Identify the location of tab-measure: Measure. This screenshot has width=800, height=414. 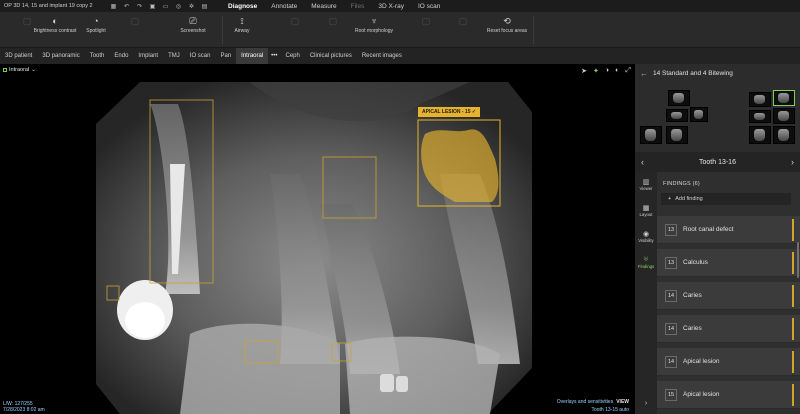
(323, 6).